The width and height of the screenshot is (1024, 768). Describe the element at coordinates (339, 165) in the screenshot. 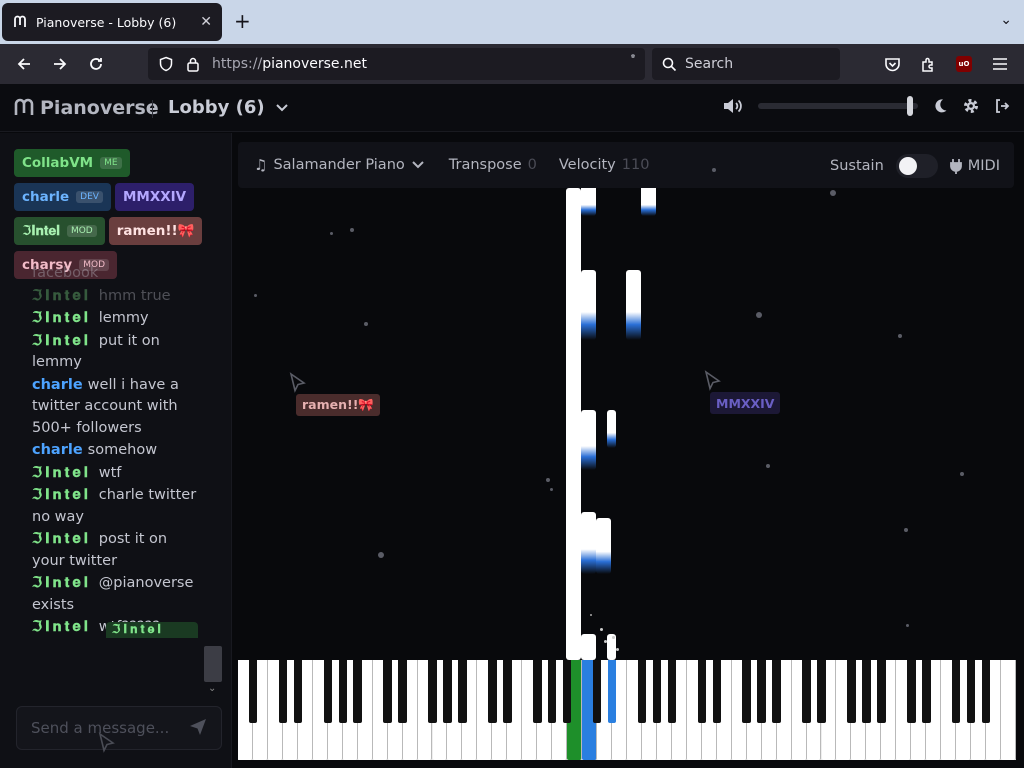

I see `instrument-selector: ♫ Salamander Piano` at that location.